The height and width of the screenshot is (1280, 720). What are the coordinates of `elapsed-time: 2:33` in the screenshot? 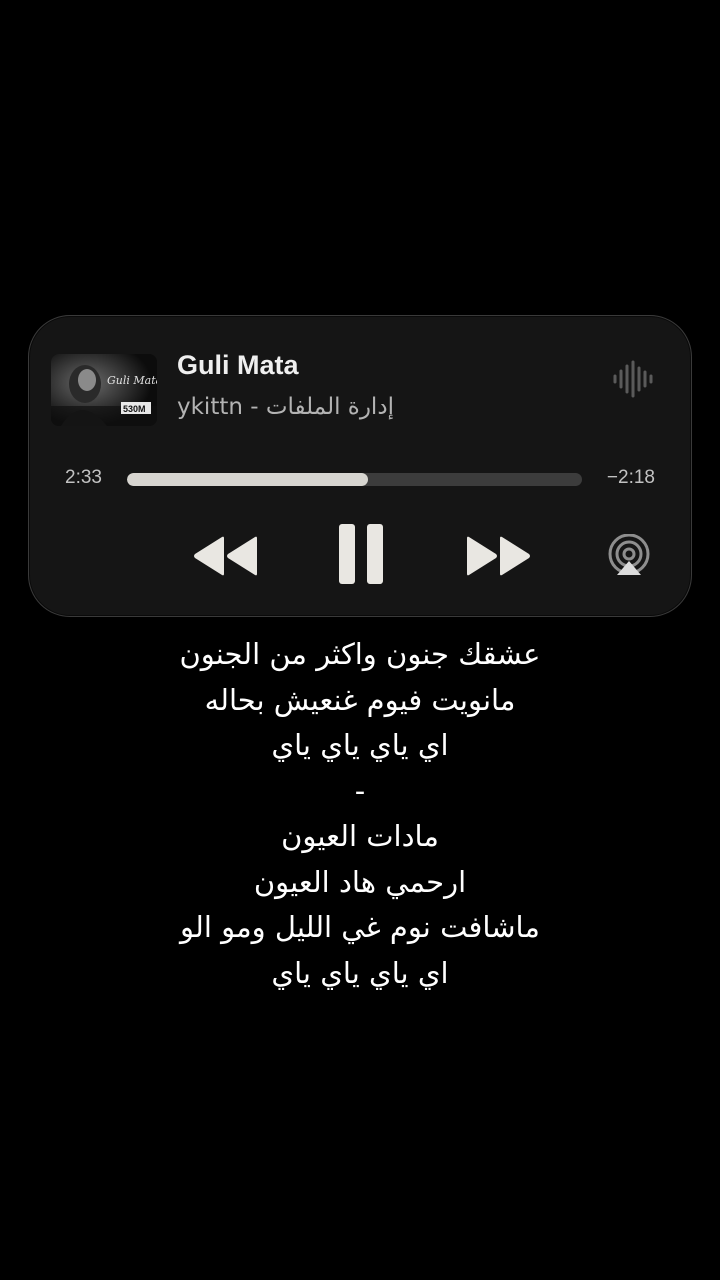 It's located at (83, 477).